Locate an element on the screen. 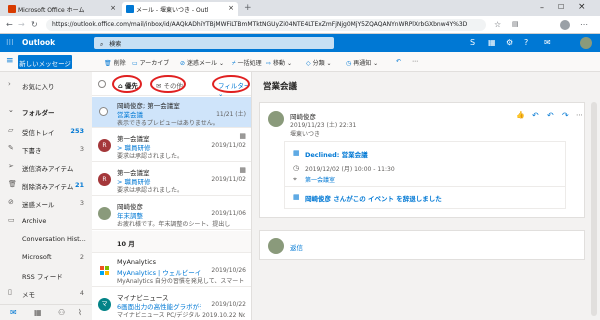 The width and height of the screenshot is (600, 320). reply-all-icon: ↶ is located at coordinates (550, 115).